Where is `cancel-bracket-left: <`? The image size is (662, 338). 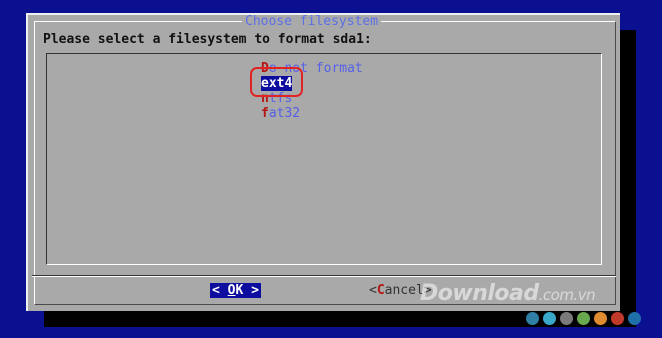
cancel-bracket-left: < is located at coordinates (373, 290).